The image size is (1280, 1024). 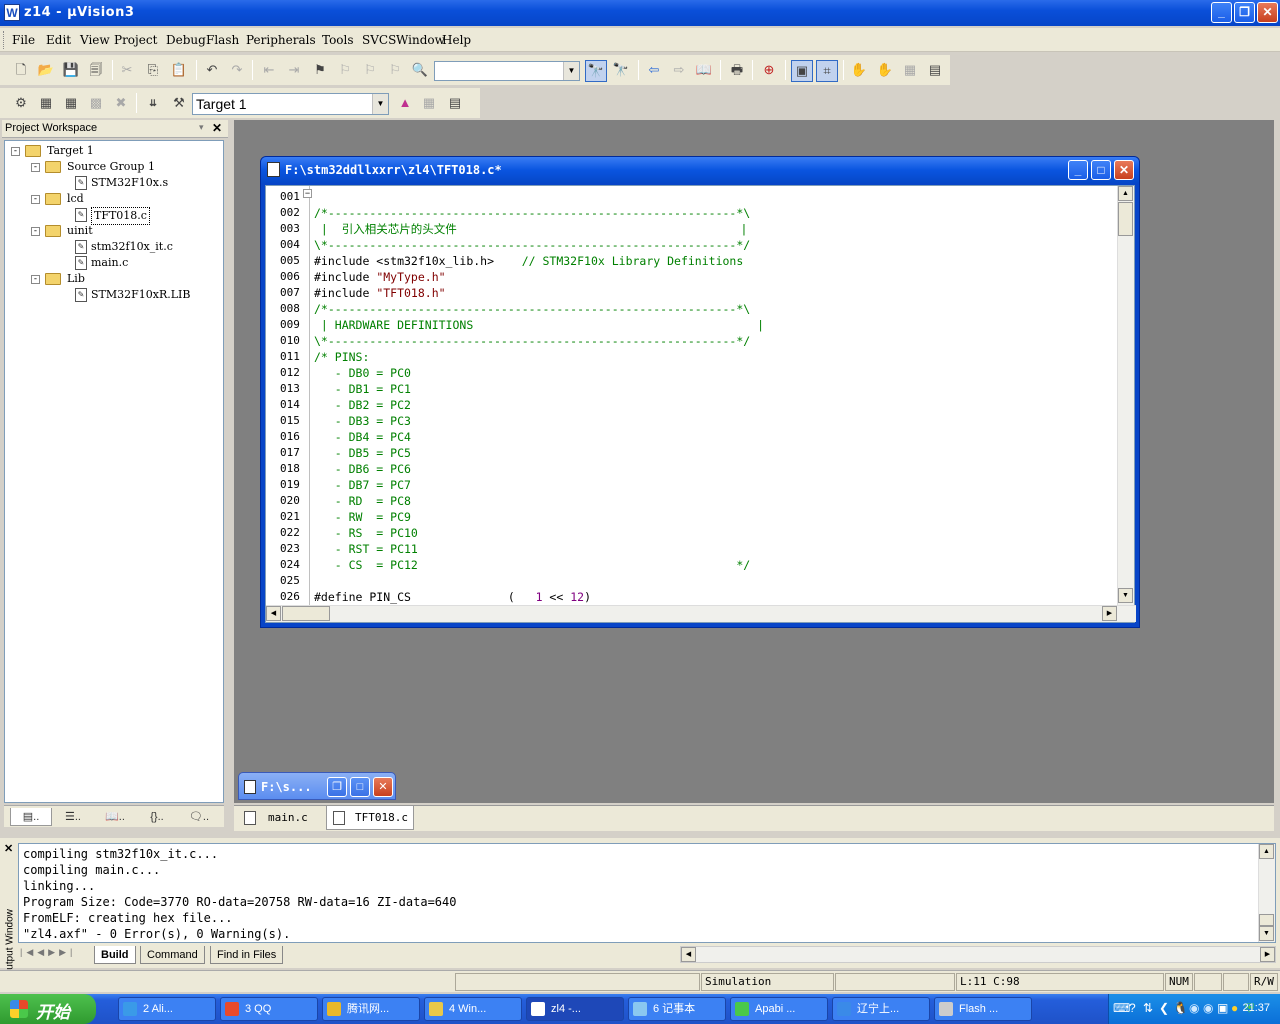 I want to click on dropdown-icon: ▾, so click(x=201, y=127).